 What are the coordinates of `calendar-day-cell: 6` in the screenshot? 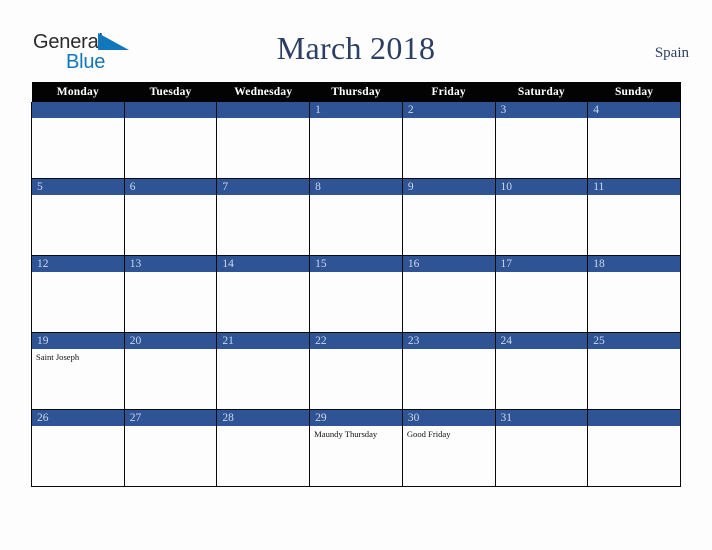 It's located at (171, 217).